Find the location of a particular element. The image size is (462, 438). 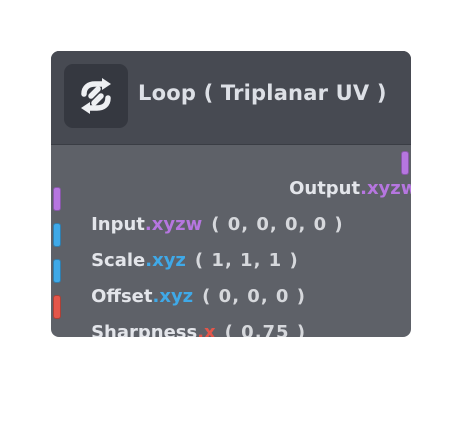

loop-arrows-icon is located at coordinates (96, 96).